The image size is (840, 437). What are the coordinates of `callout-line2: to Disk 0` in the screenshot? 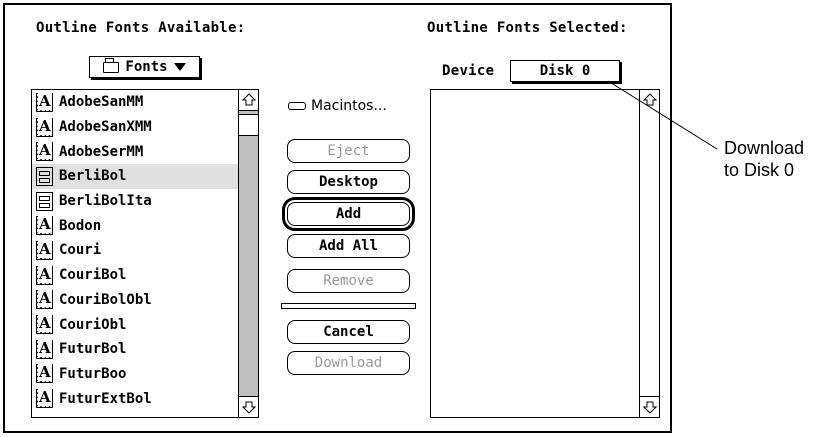 It's located at (759, 170).